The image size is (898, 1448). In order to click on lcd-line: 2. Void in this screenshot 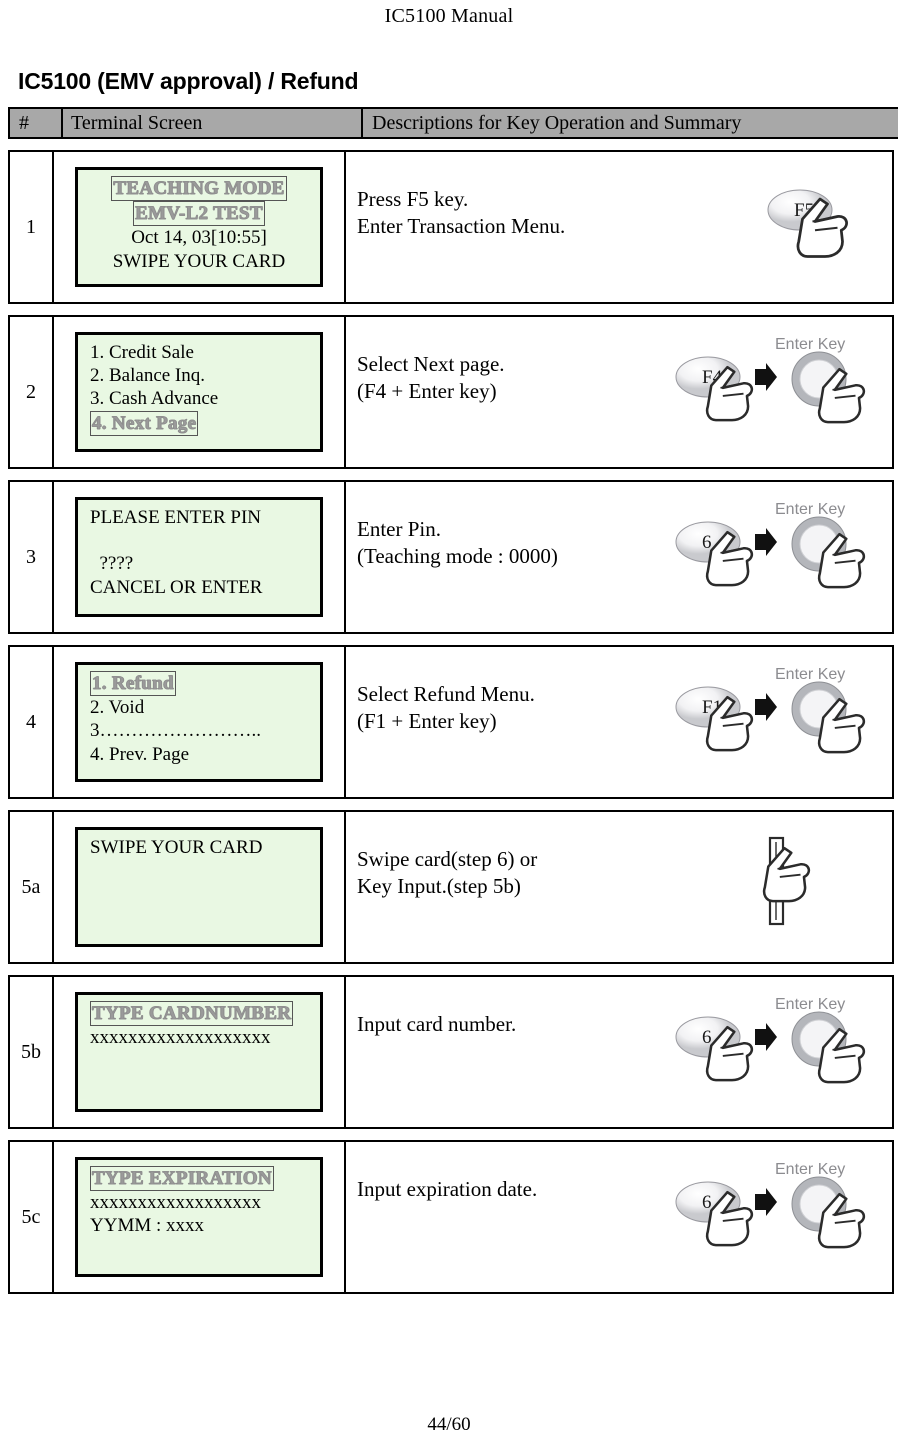, I will do `click(117, 708)`.